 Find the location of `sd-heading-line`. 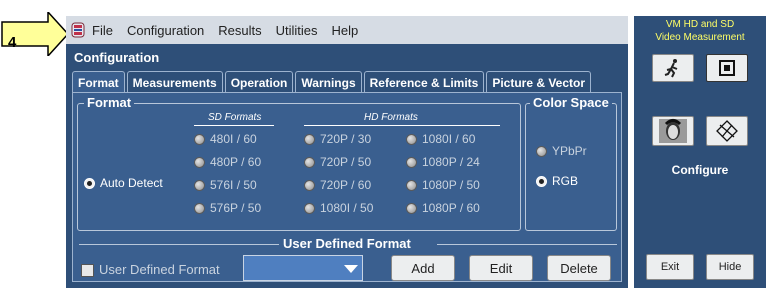

sd-heading-line is located at coordinates (234, 125).